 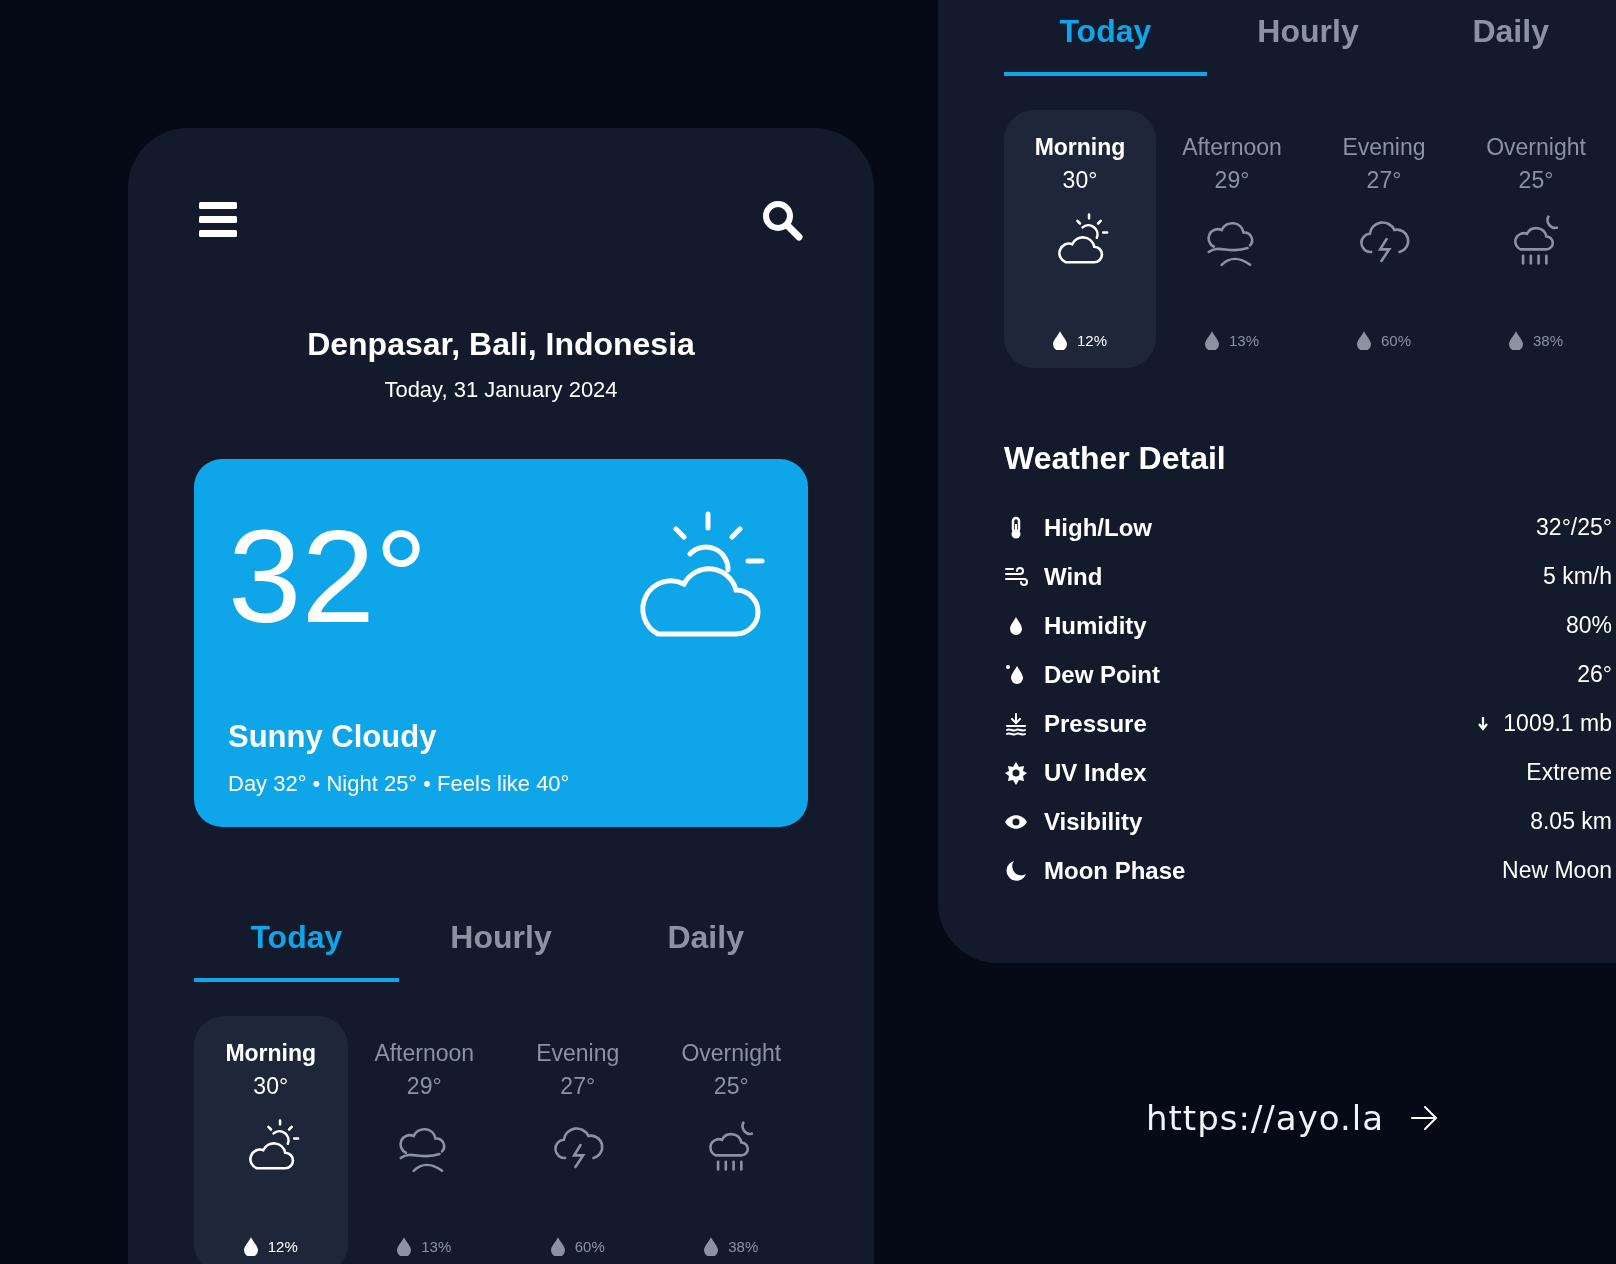 What do you see at coordinates (399, 784) in the screenshot?
I see `weather-summary: Day 32° • Night 25° • Feels like 40°` at bounding box center [399, 784].